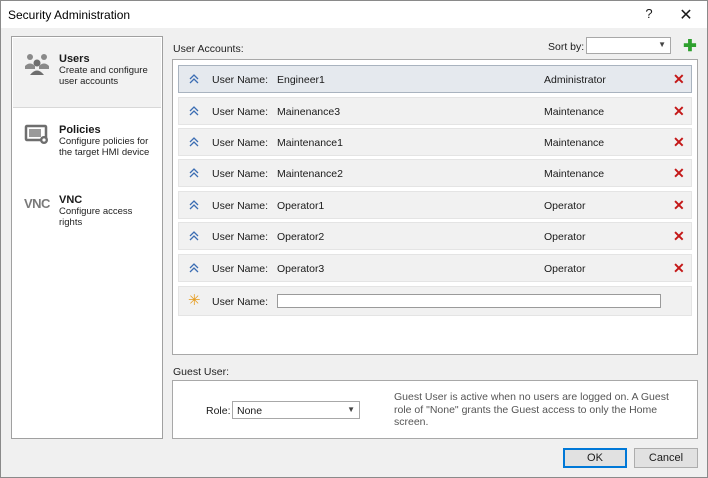 The width and height of the screenshot is (708, 478). Describe the element at coordinates (37, 203) in the screenshot. I see `vnc-logo-icon: VNC` at that location.